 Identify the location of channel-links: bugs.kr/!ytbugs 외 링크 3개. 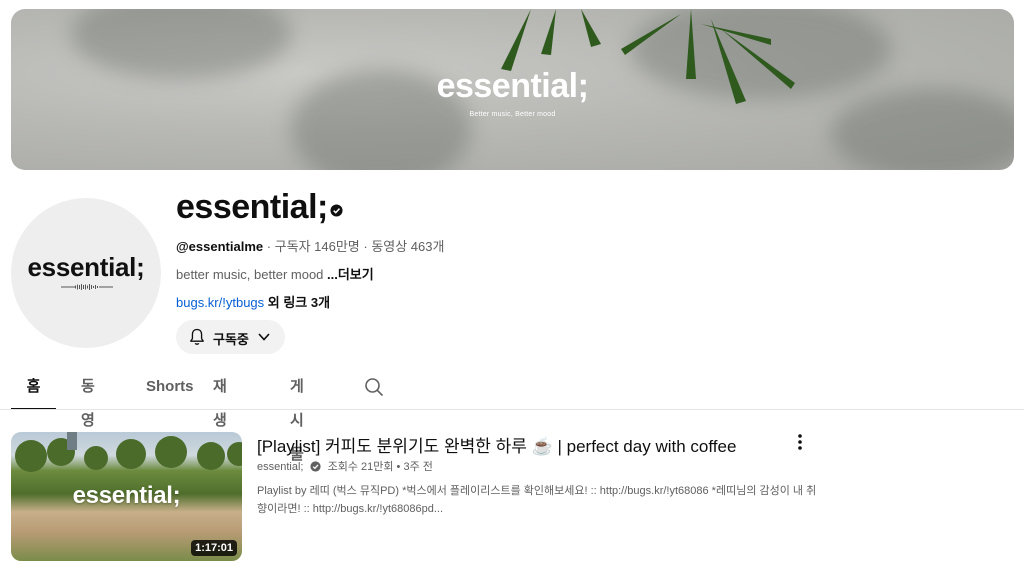
(253, 301).